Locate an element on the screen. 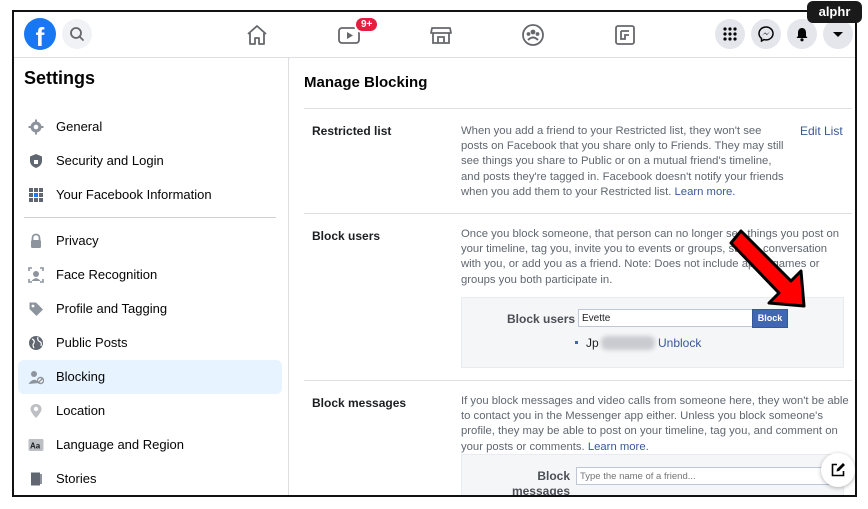  top-navigation-bar: f 9+ is located at coordinates (434, 35).